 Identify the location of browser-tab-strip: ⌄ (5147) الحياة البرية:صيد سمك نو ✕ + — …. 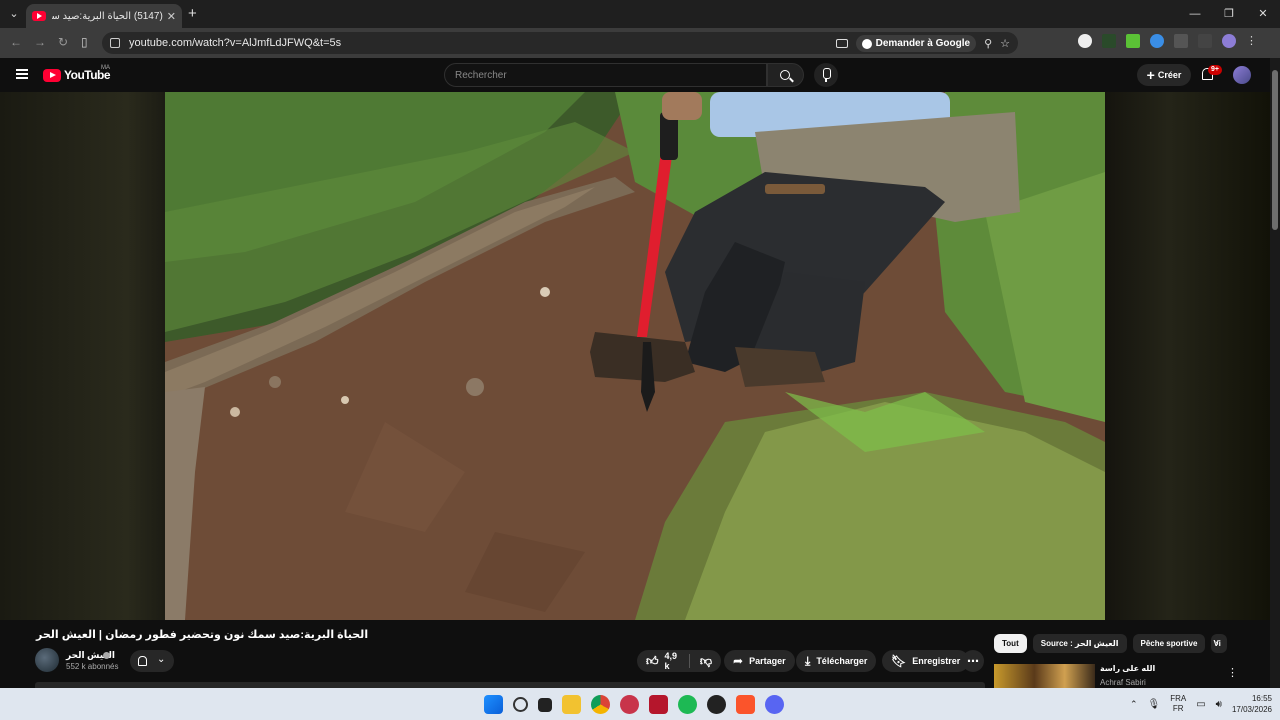
(640, 14).